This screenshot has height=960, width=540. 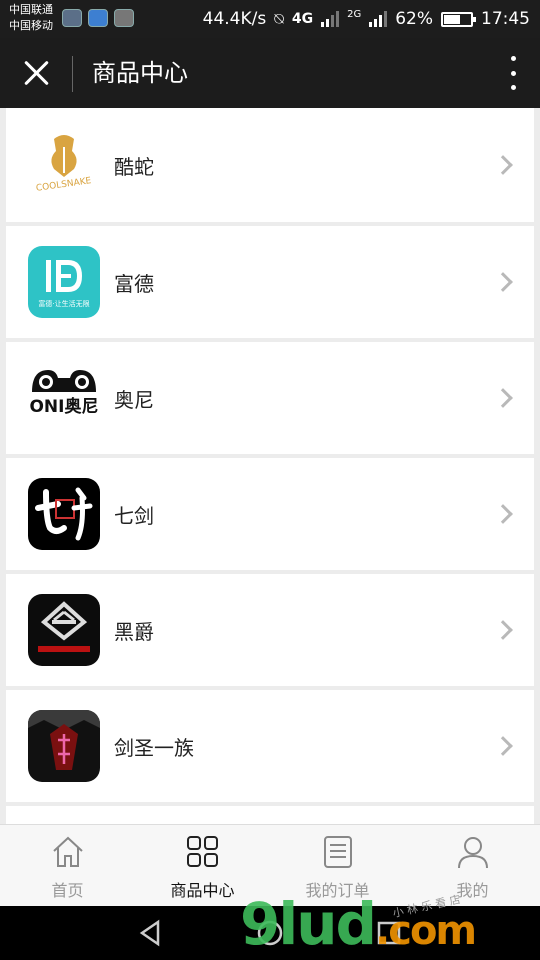 I want to click on watermark-main: 9lud, so click(x=308, y=924).